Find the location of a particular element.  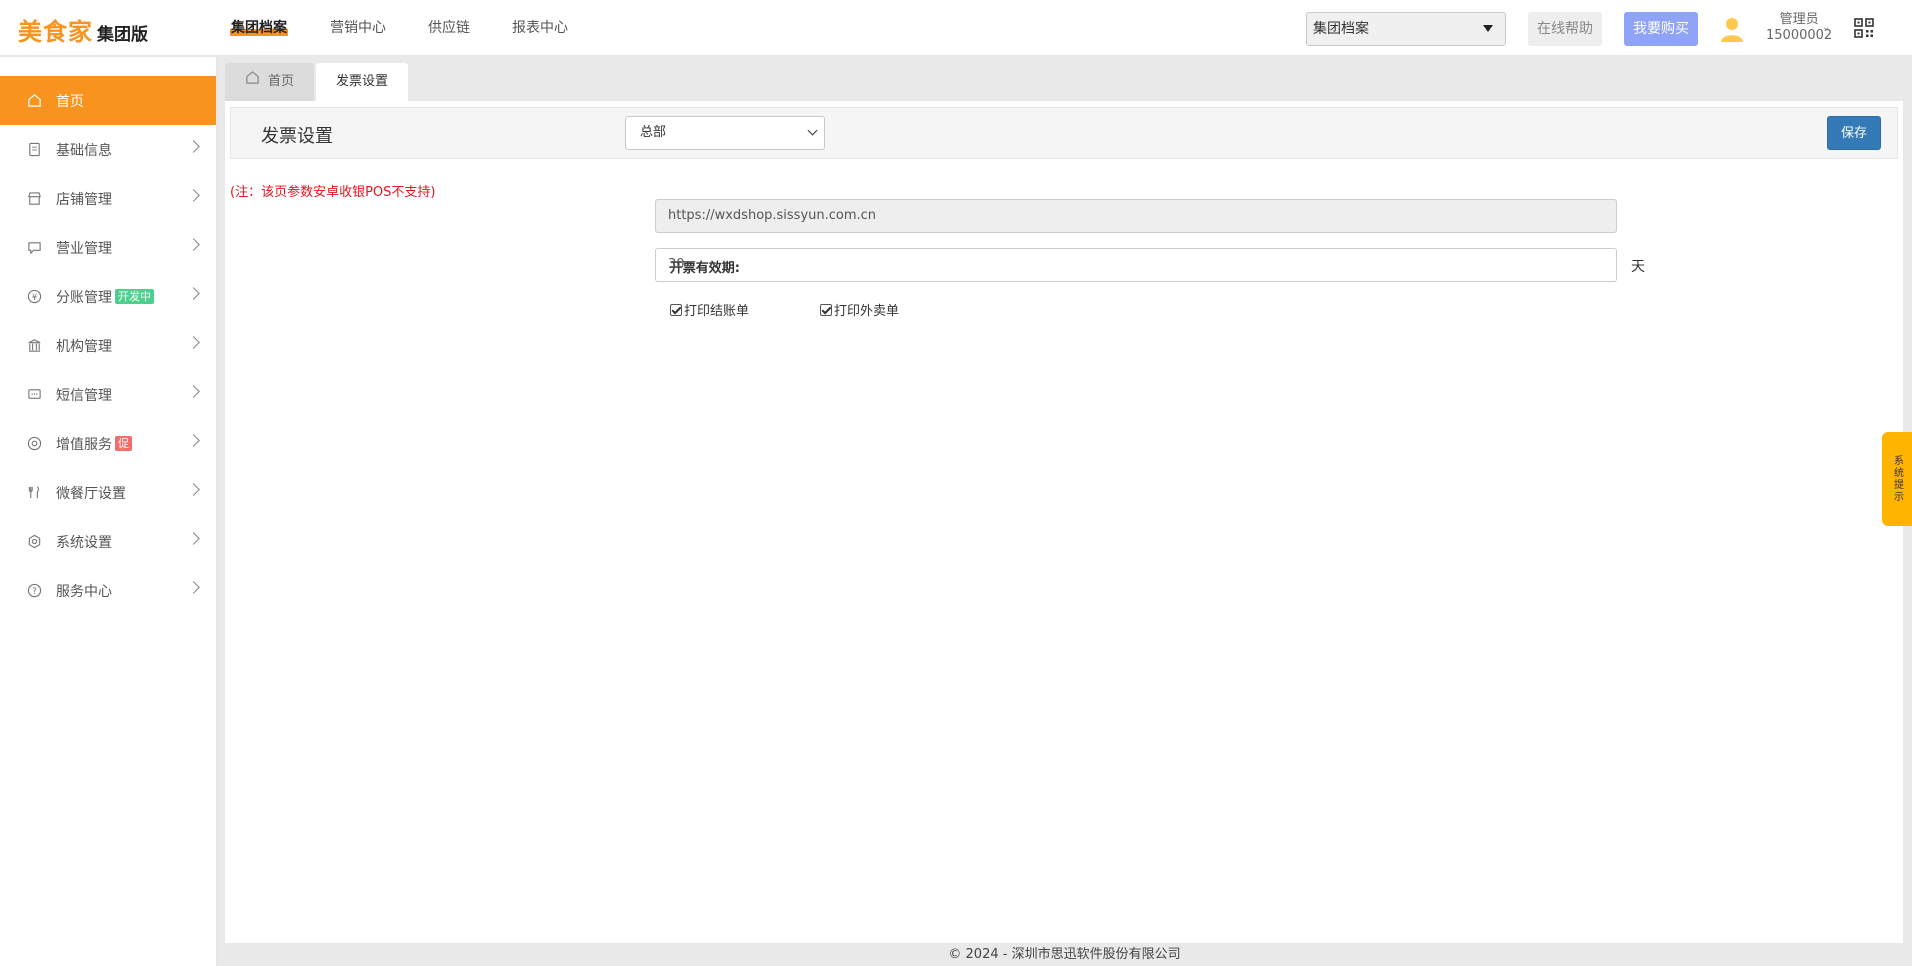

page-tabs: 首页 发票设置 is located at coordinates (317, 82).